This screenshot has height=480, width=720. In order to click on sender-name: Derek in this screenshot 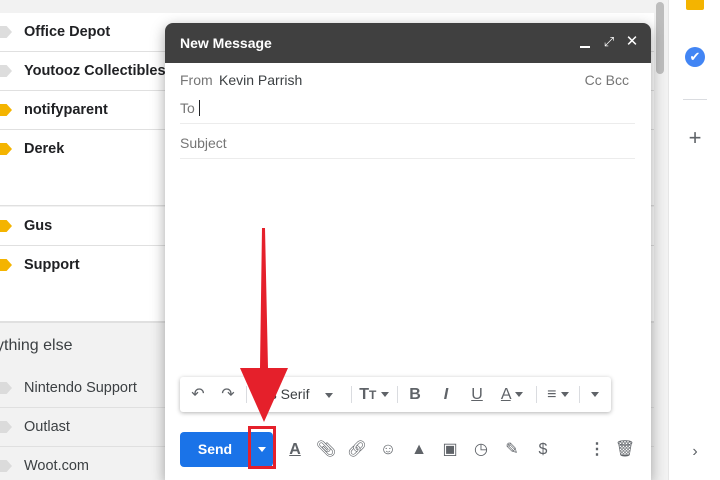, I will do `click(44, 149)`.